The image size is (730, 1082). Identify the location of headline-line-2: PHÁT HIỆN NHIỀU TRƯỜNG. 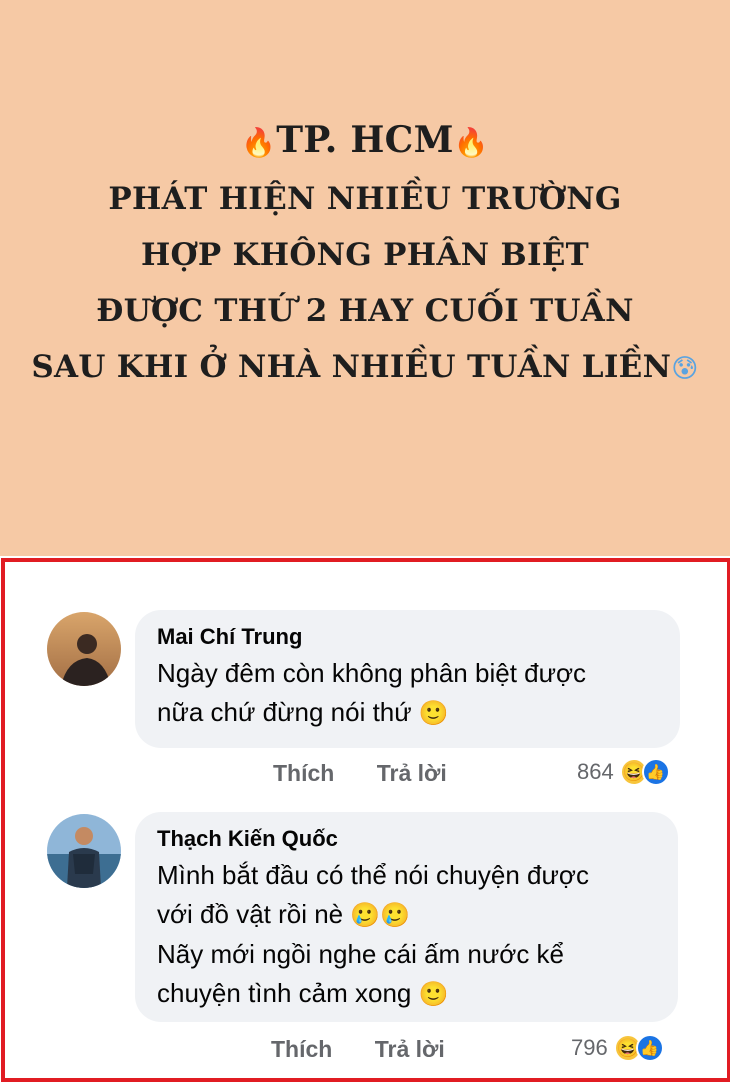
(365, 199).